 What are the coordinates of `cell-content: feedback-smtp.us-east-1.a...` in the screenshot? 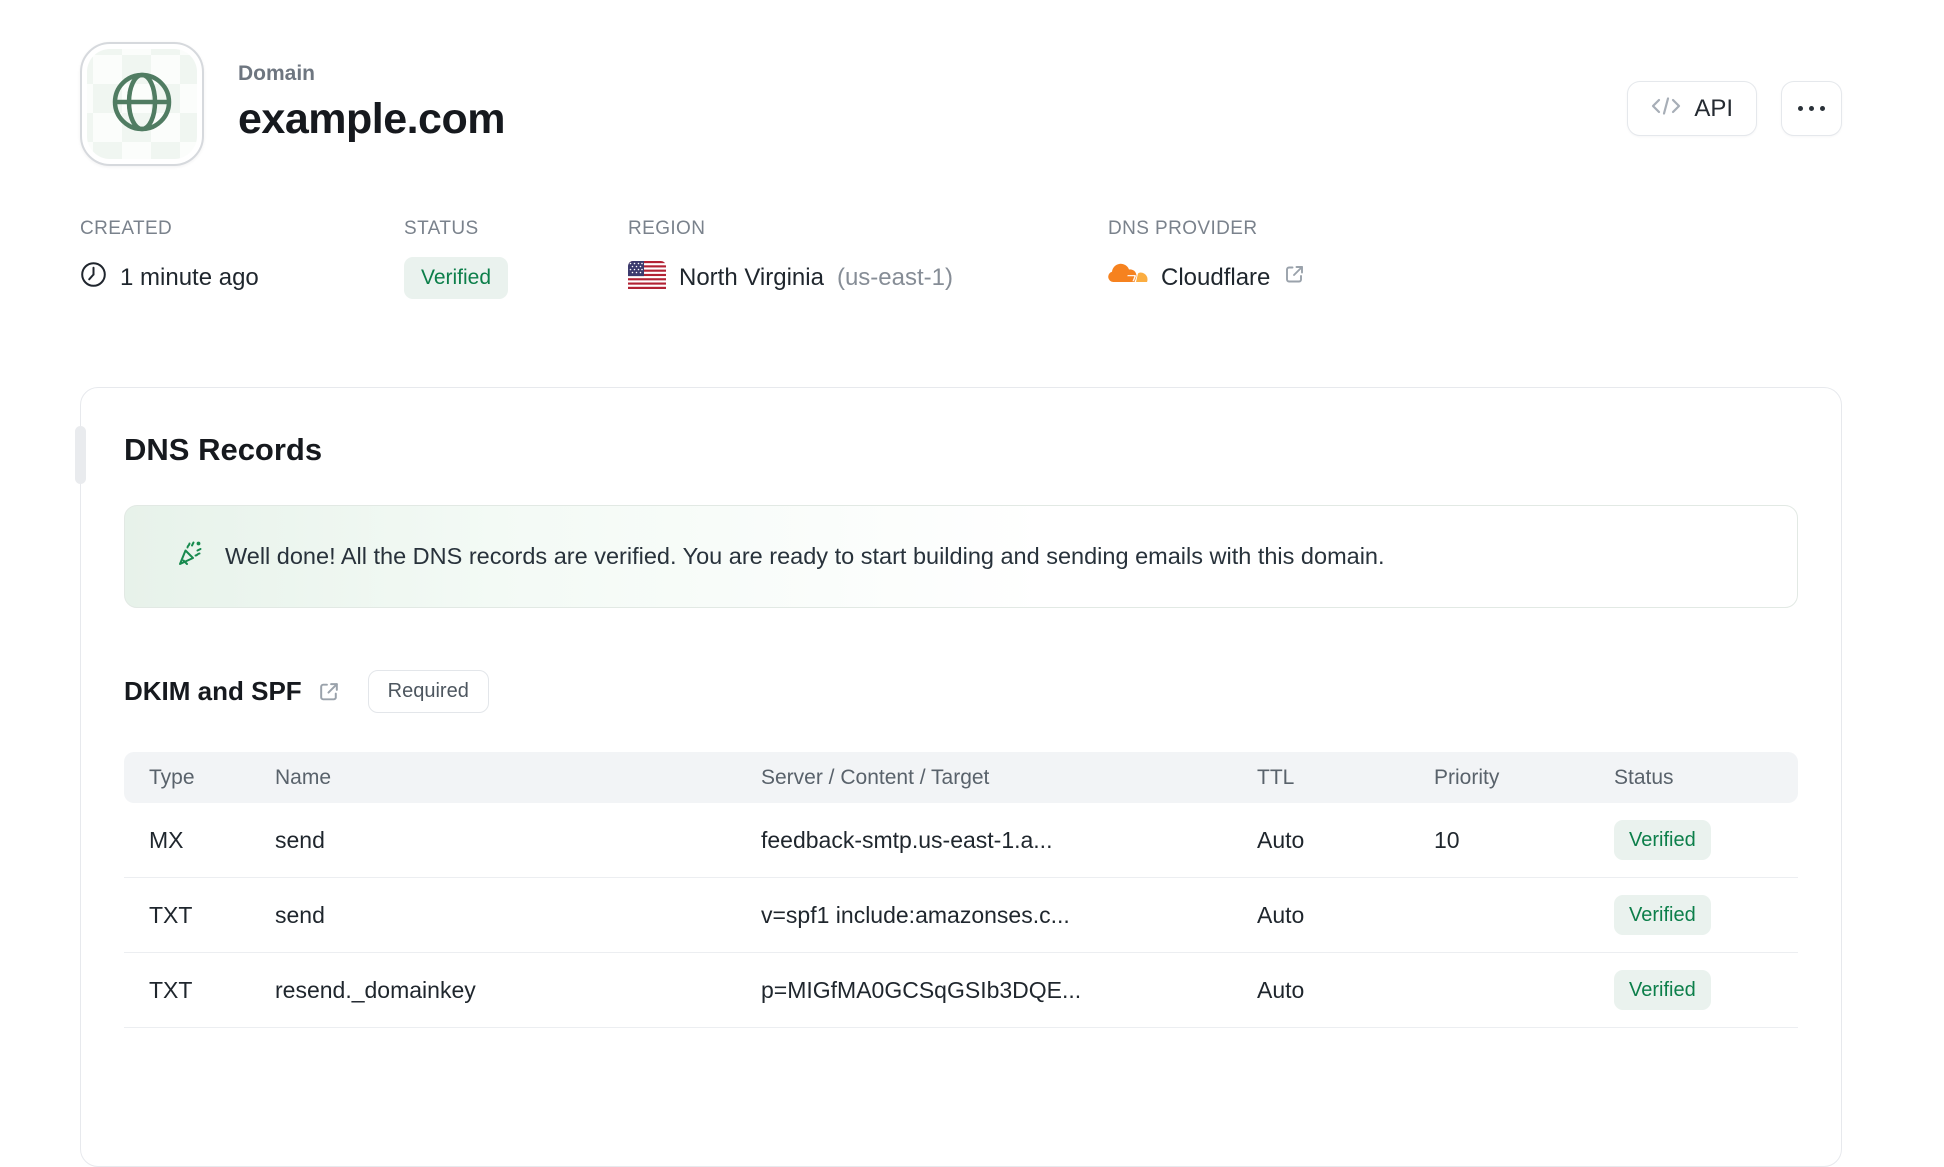 It's located at (1009, 840).